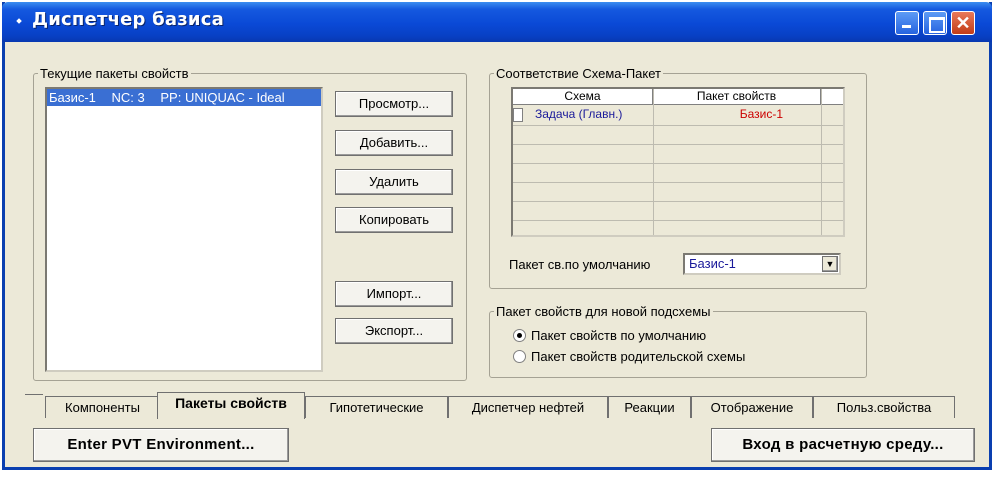 The width and height of the screenshot is (1000, 482). I want to click on maximize-icon, so click(935, 23).